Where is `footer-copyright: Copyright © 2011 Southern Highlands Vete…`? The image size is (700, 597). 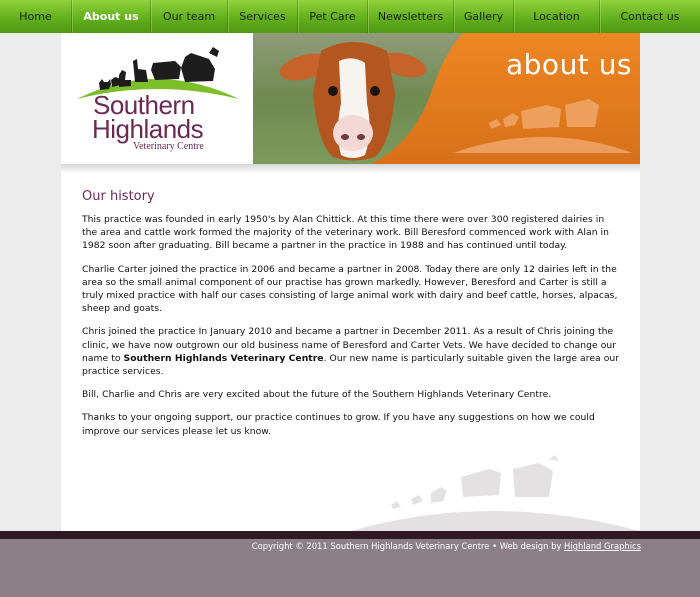
footer-copyright: Copyright © 2011 Southern Highlands Vete… is located at coordinates (446, 546).